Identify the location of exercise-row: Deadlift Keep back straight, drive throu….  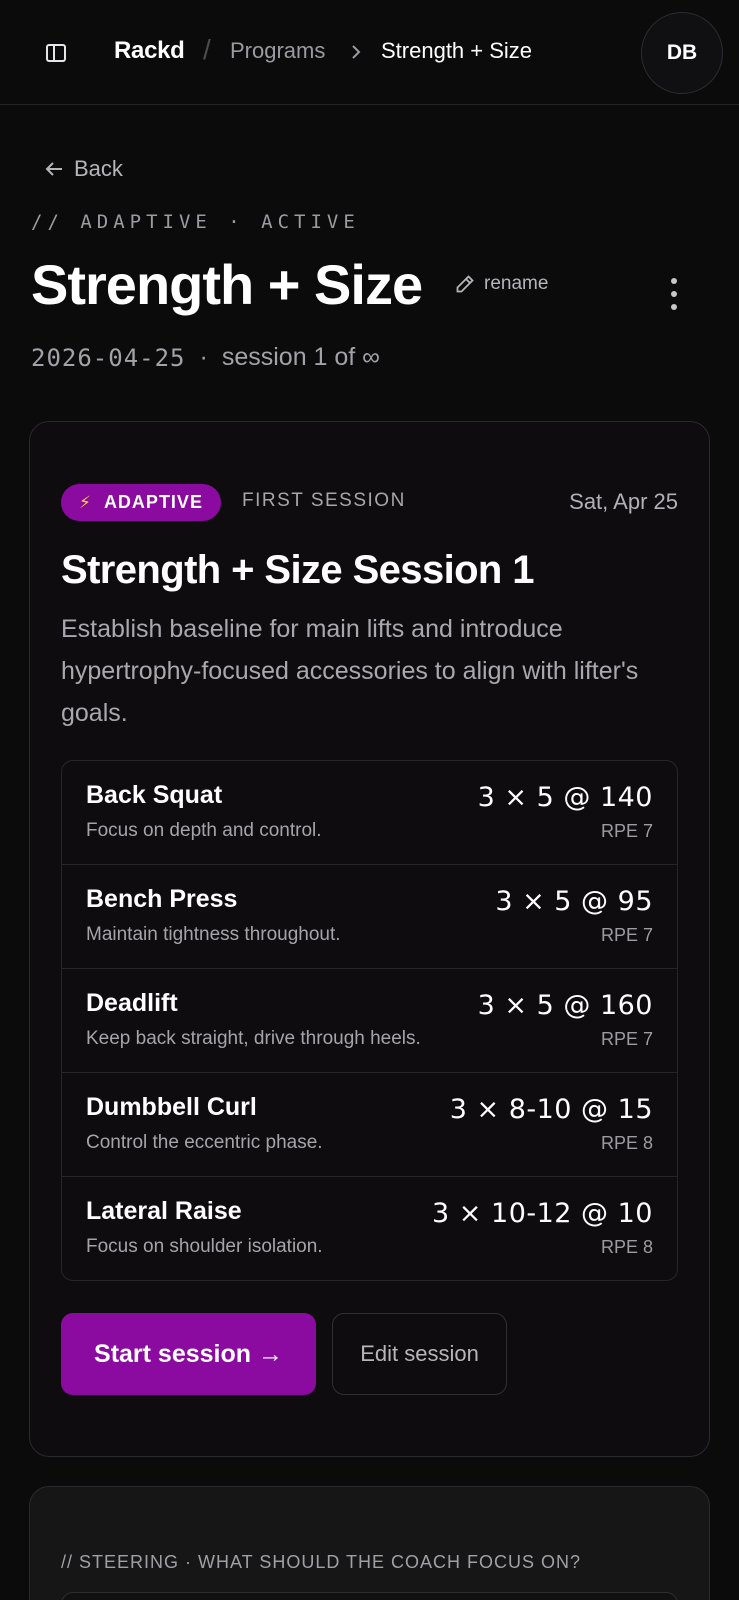
(369, 1021).